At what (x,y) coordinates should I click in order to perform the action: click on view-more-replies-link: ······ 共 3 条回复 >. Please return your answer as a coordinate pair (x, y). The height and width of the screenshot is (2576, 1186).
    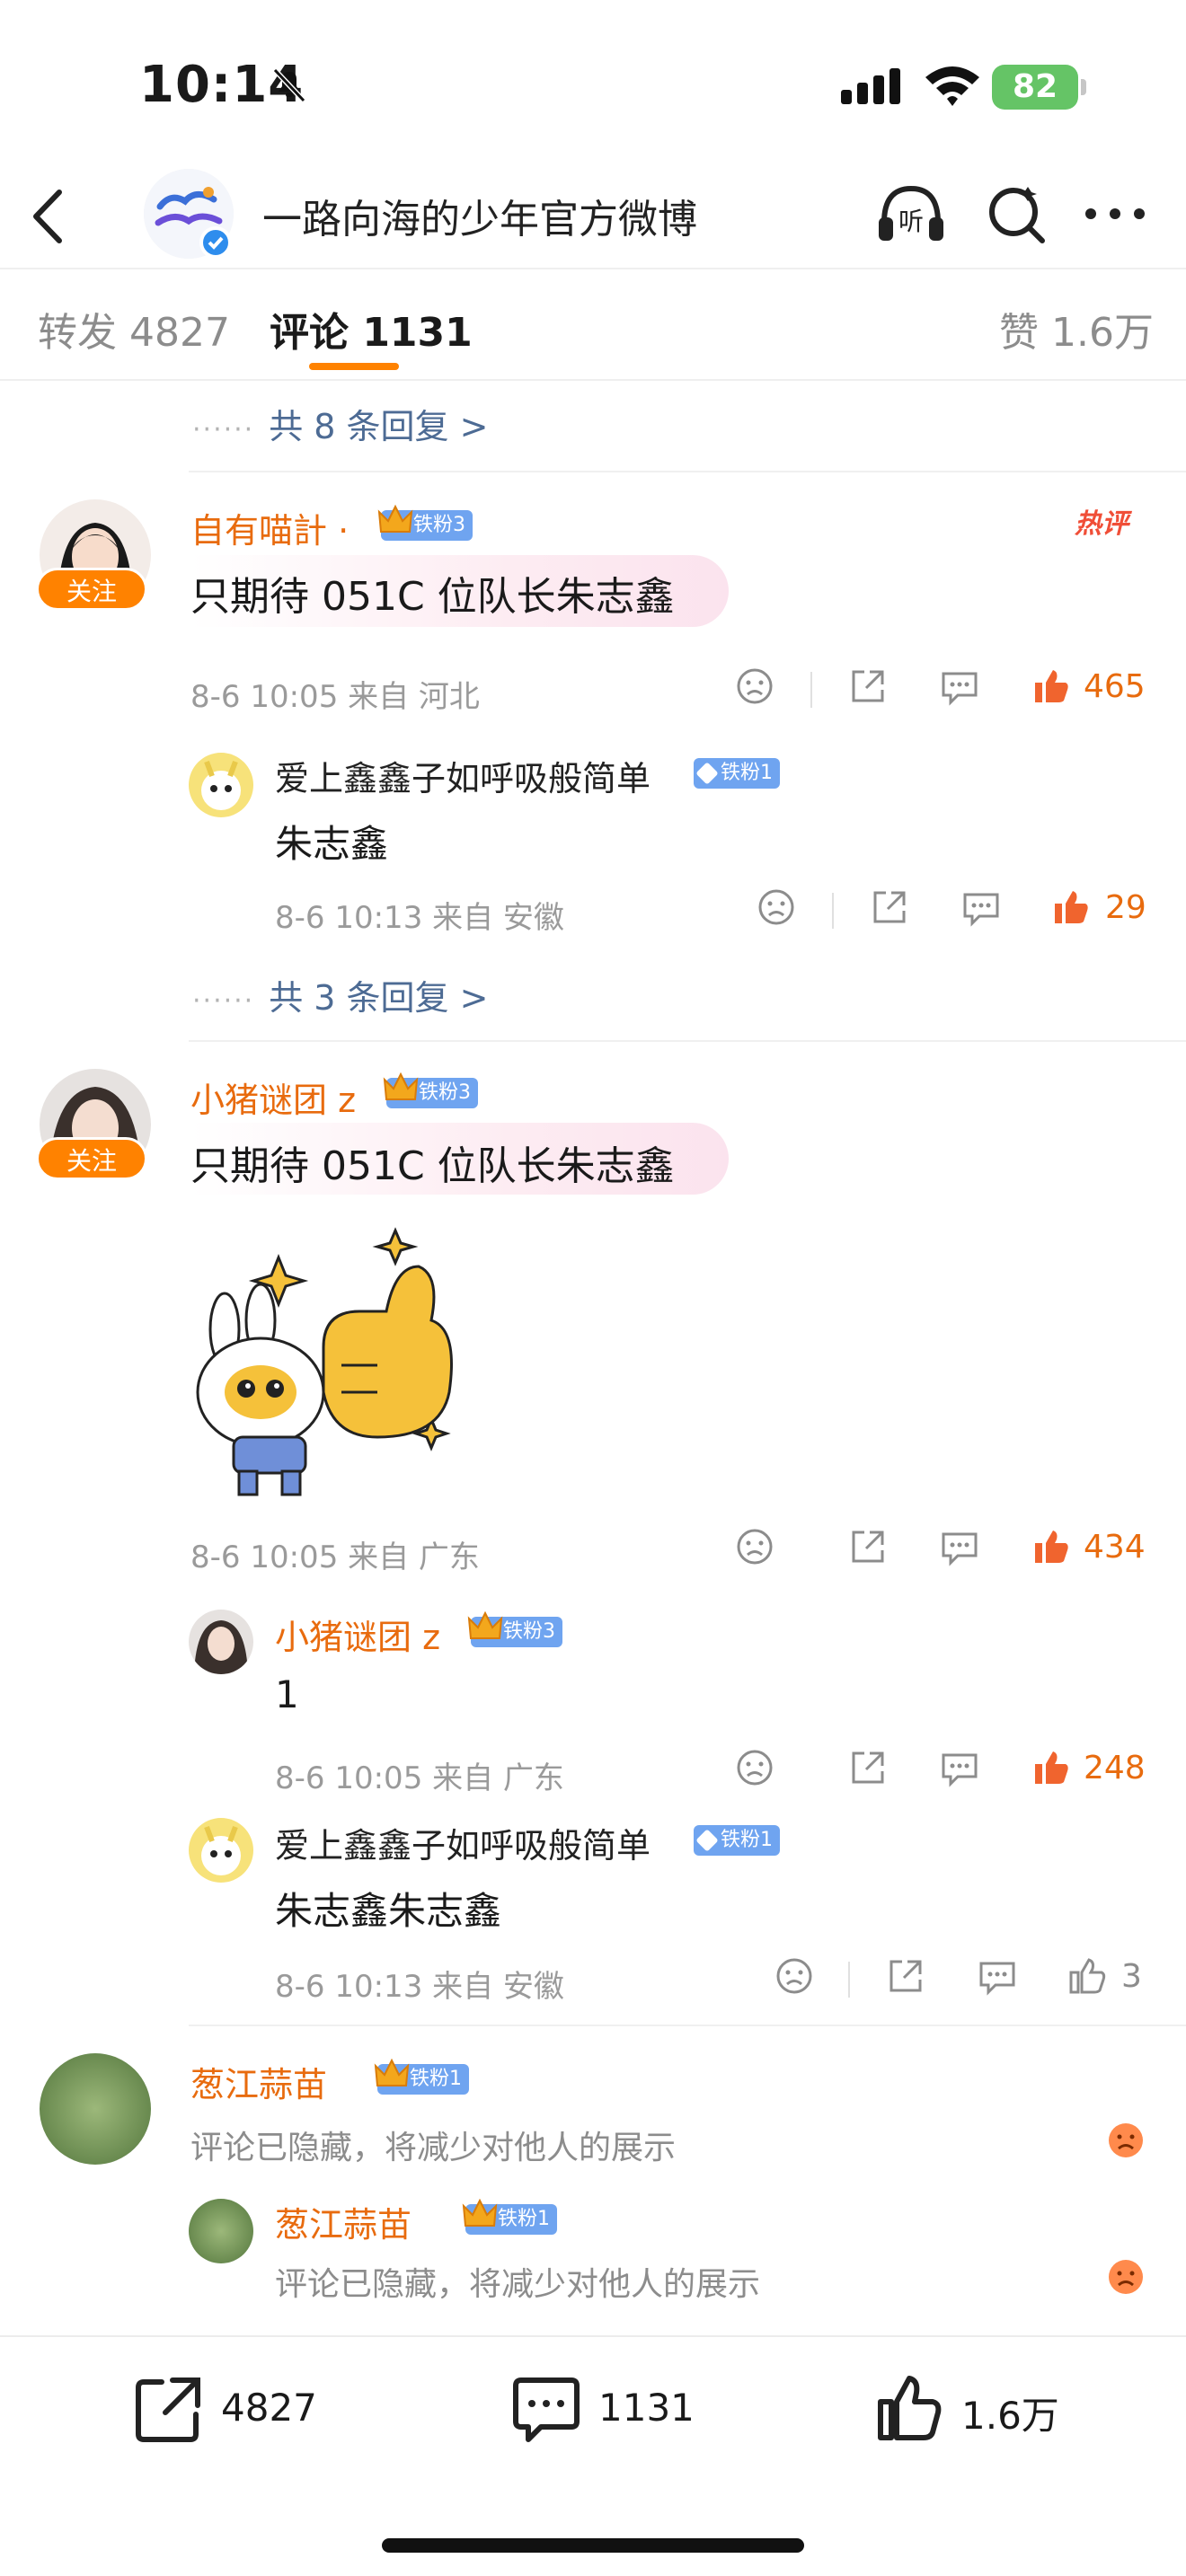
    Looking at the image, I should click on (340, 994).